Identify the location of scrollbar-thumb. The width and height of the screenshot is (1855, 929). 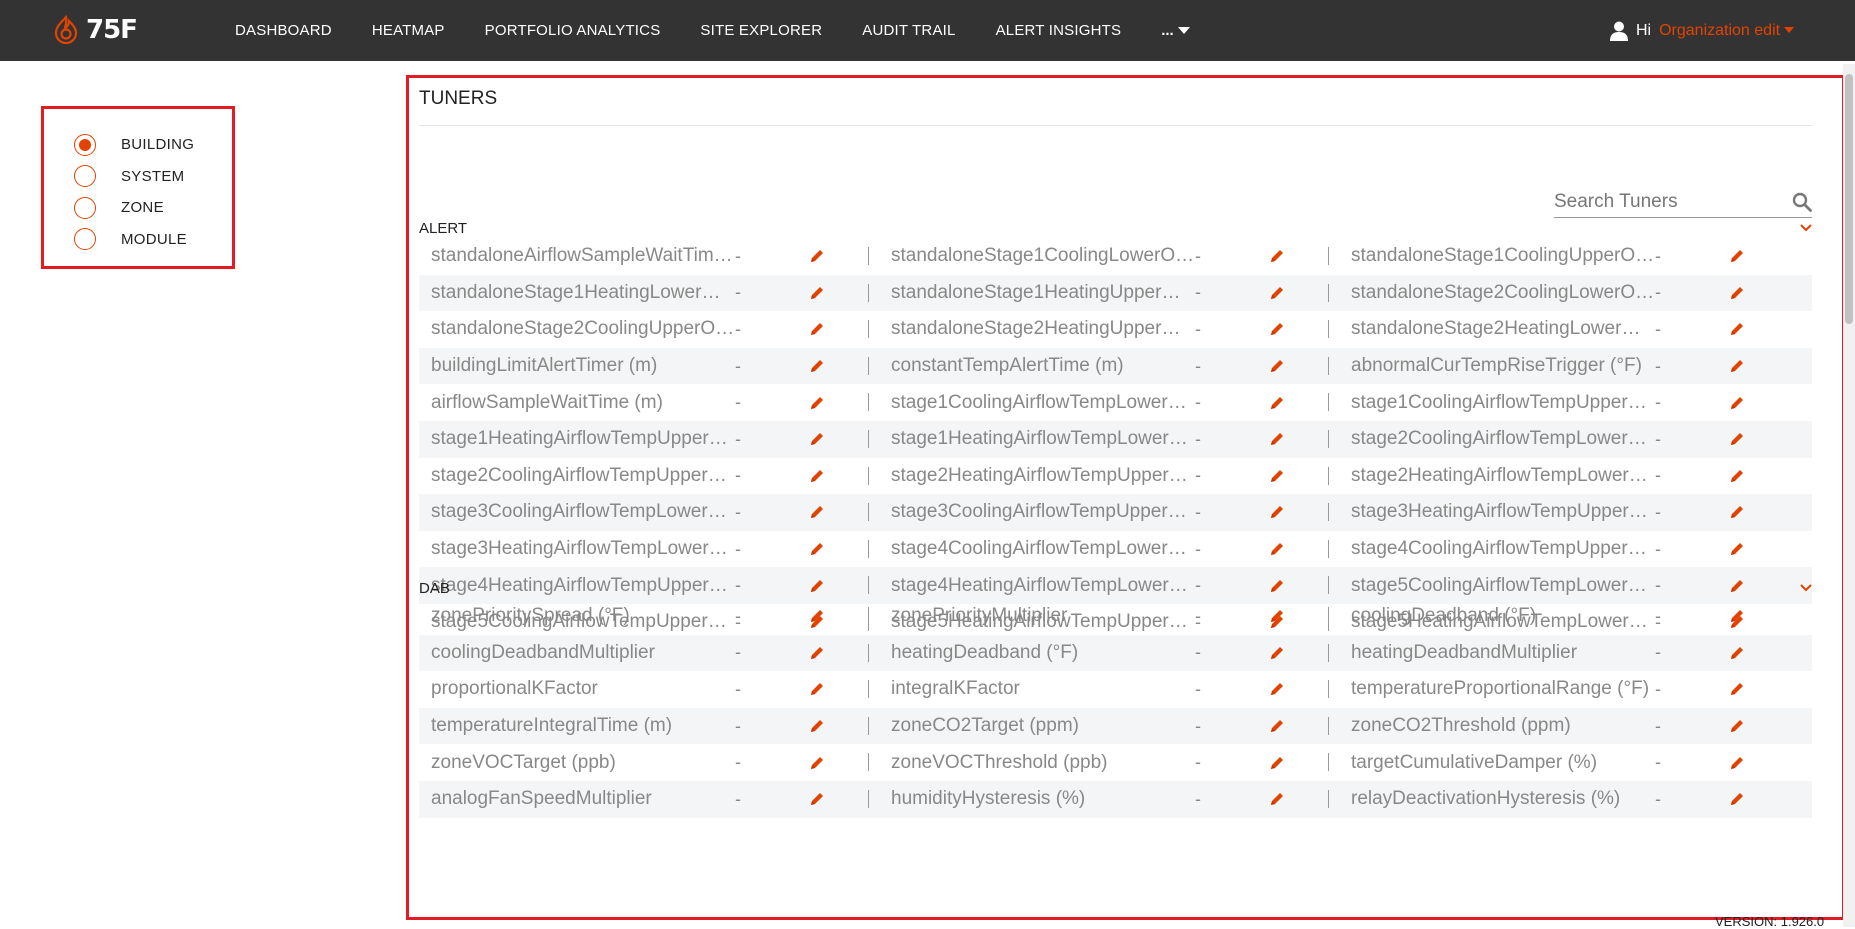
(1849, 199).